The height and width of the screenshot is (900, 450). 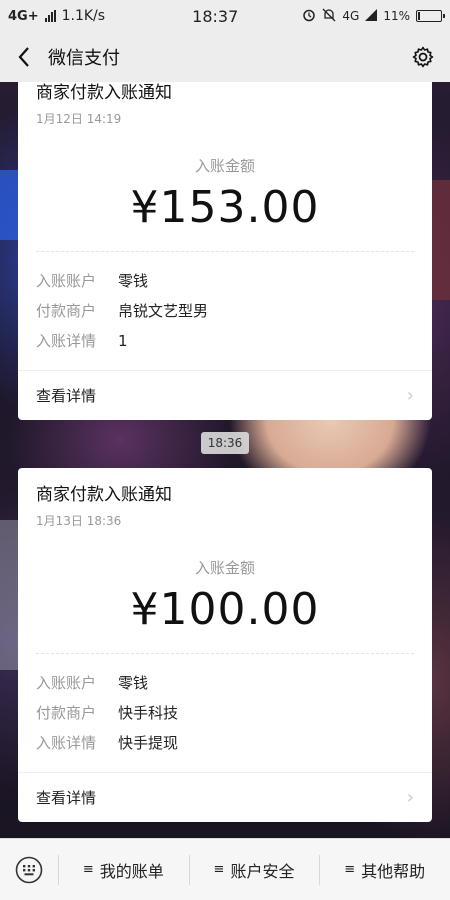 What do you see at coordinates (329, 16) in the screenshot?
I see `mute-icon` at bounding box center [329, 16].